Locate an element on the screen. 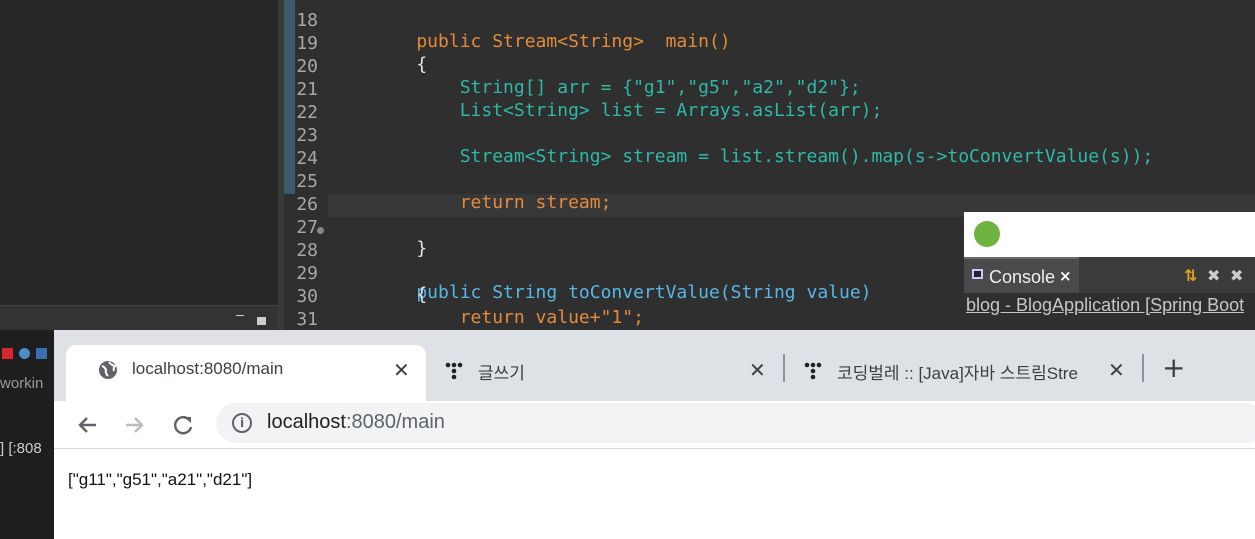 The image size is (1255, 539). code-text: public Stream<String> main() is located at coordinates (552, 41).